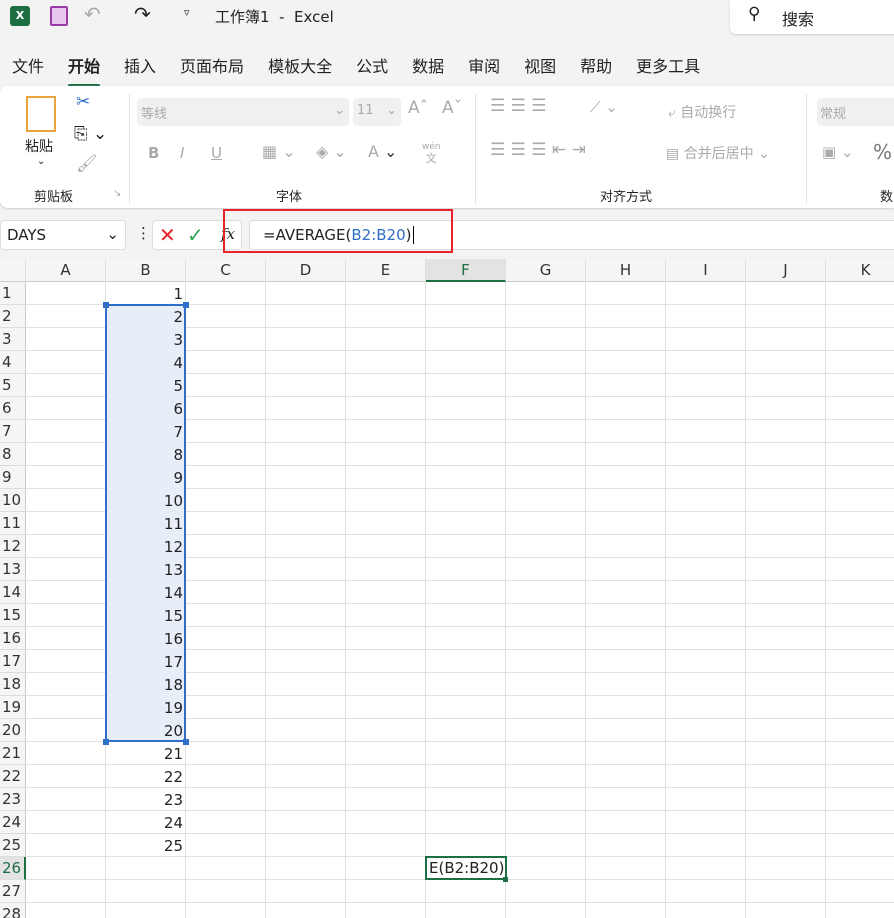  I want to click on cell-B7: 7, so click(146, 431).